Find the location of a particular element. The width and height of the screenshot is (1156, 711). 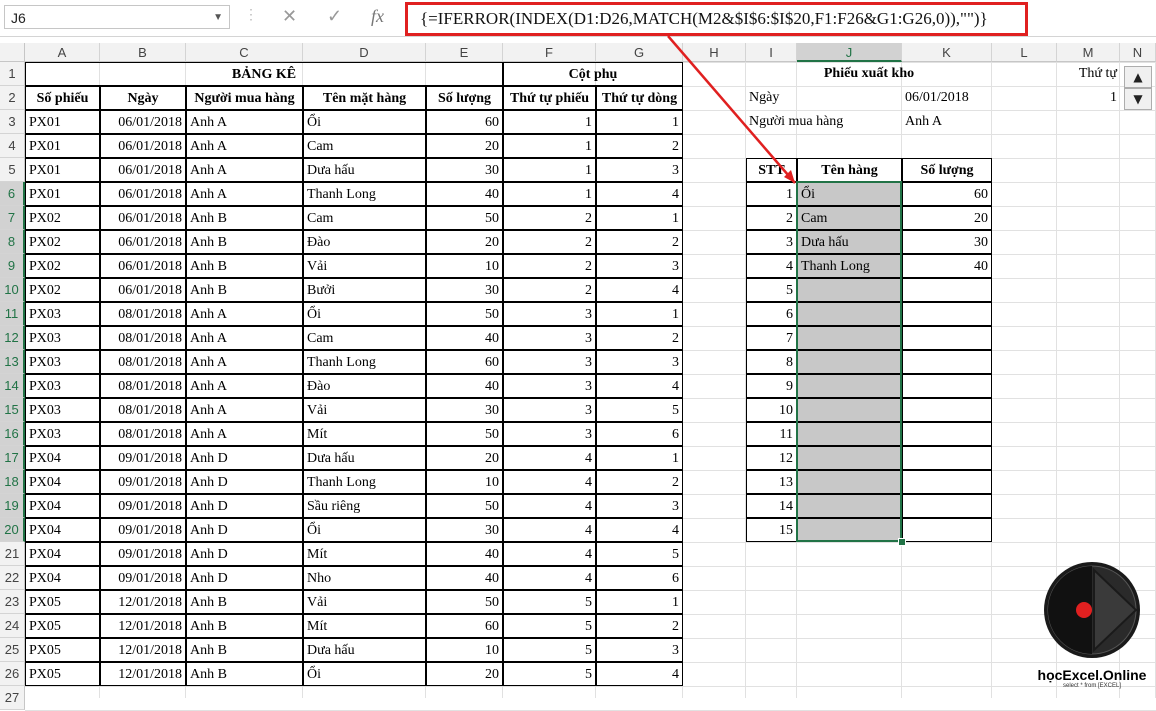

row-header-17: 17 is located at coordinates (12, 458).